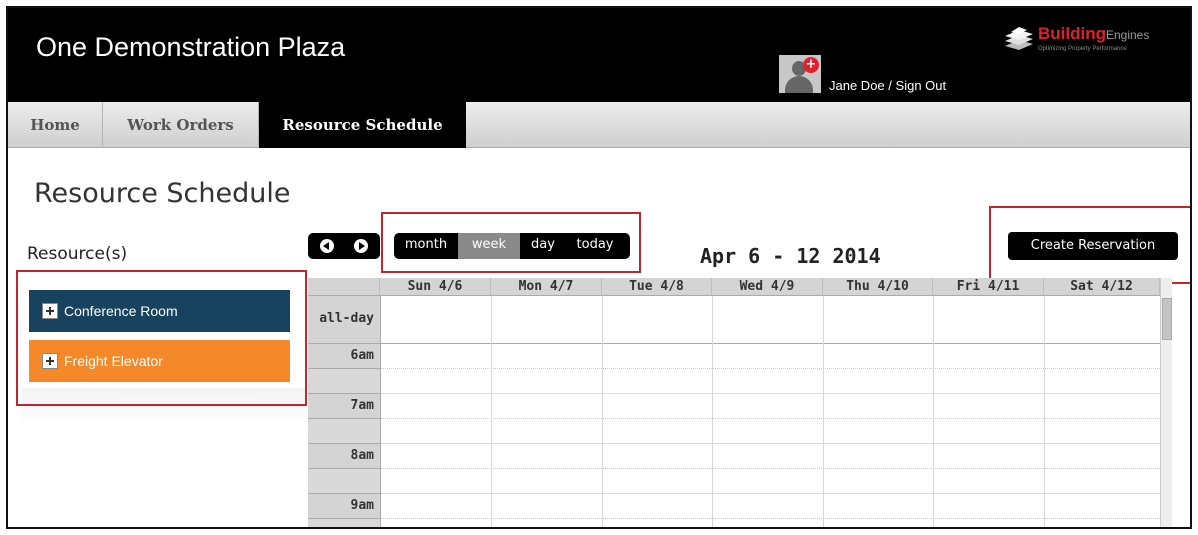  Describe the element at coordinates (511, 242) in the screenshot. I see `view-highlight-box` at that location.